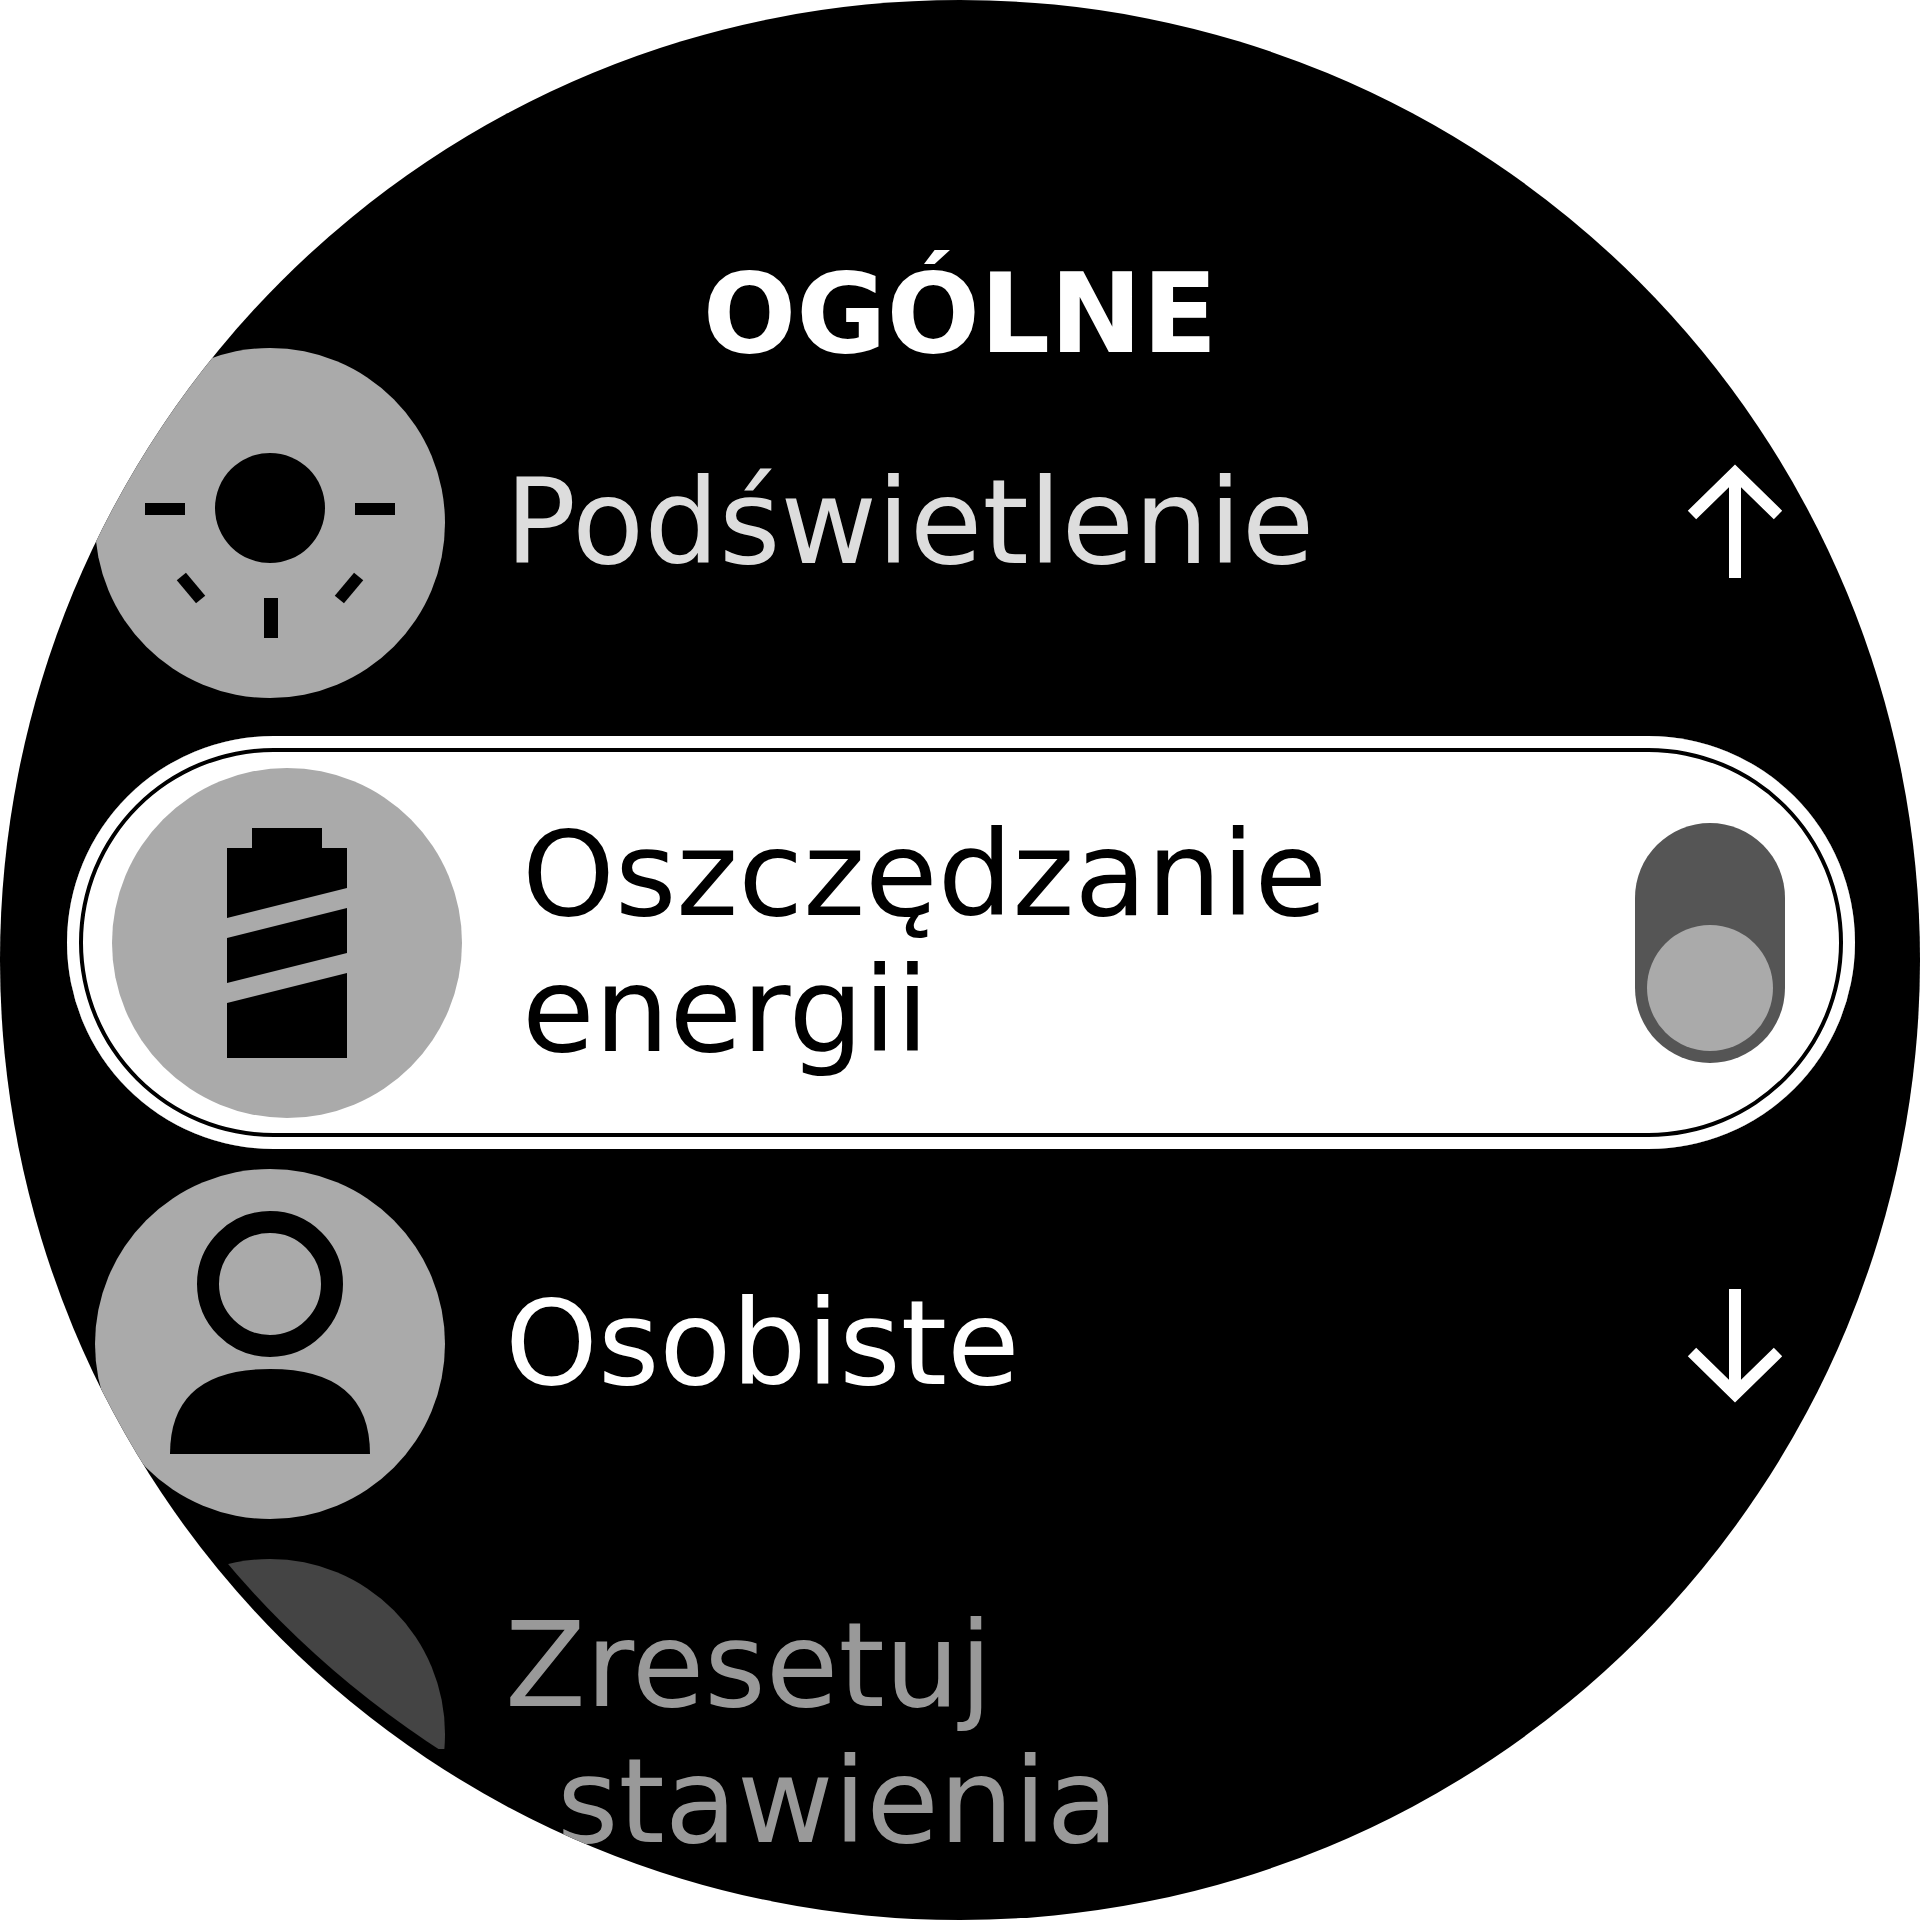 The height and width of the screenshot is (1920, 1920). What do you see at coordinates (287, 942) in the screenshot?
I see `battery-icon` at bounding box center [287, 942].